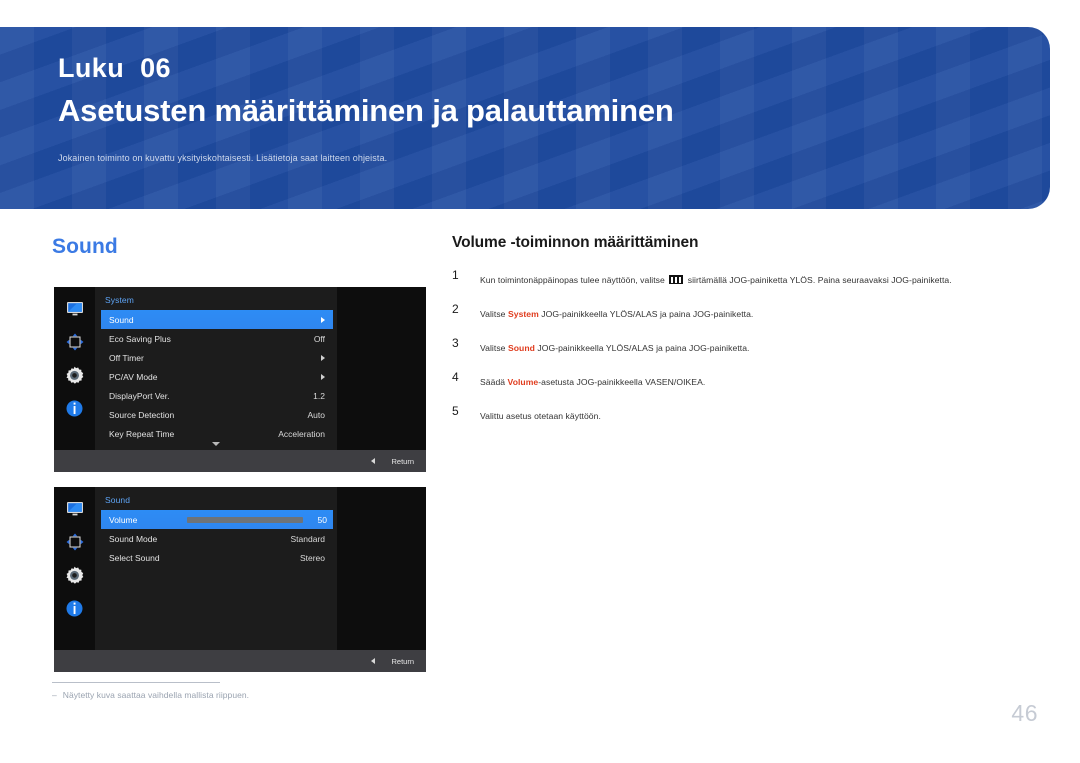 Image resolution: width=1080 pixels, height=763 pixels. Describe the element at coordinates (91, 68) in the screenshot. I see `chapter-label: Luku` at that location.